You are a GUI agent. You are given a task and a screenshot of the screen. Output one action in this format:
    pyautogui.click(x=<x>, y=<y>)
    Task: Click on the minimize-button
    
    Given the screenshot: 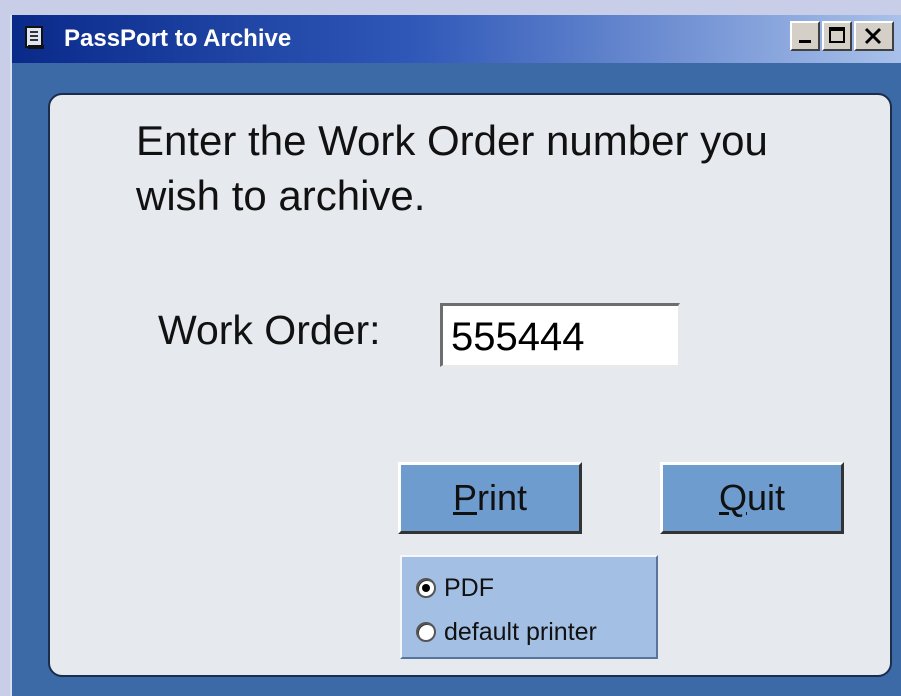 What is the action you would take?
    pyautogui.click(x=805, y=36)
    